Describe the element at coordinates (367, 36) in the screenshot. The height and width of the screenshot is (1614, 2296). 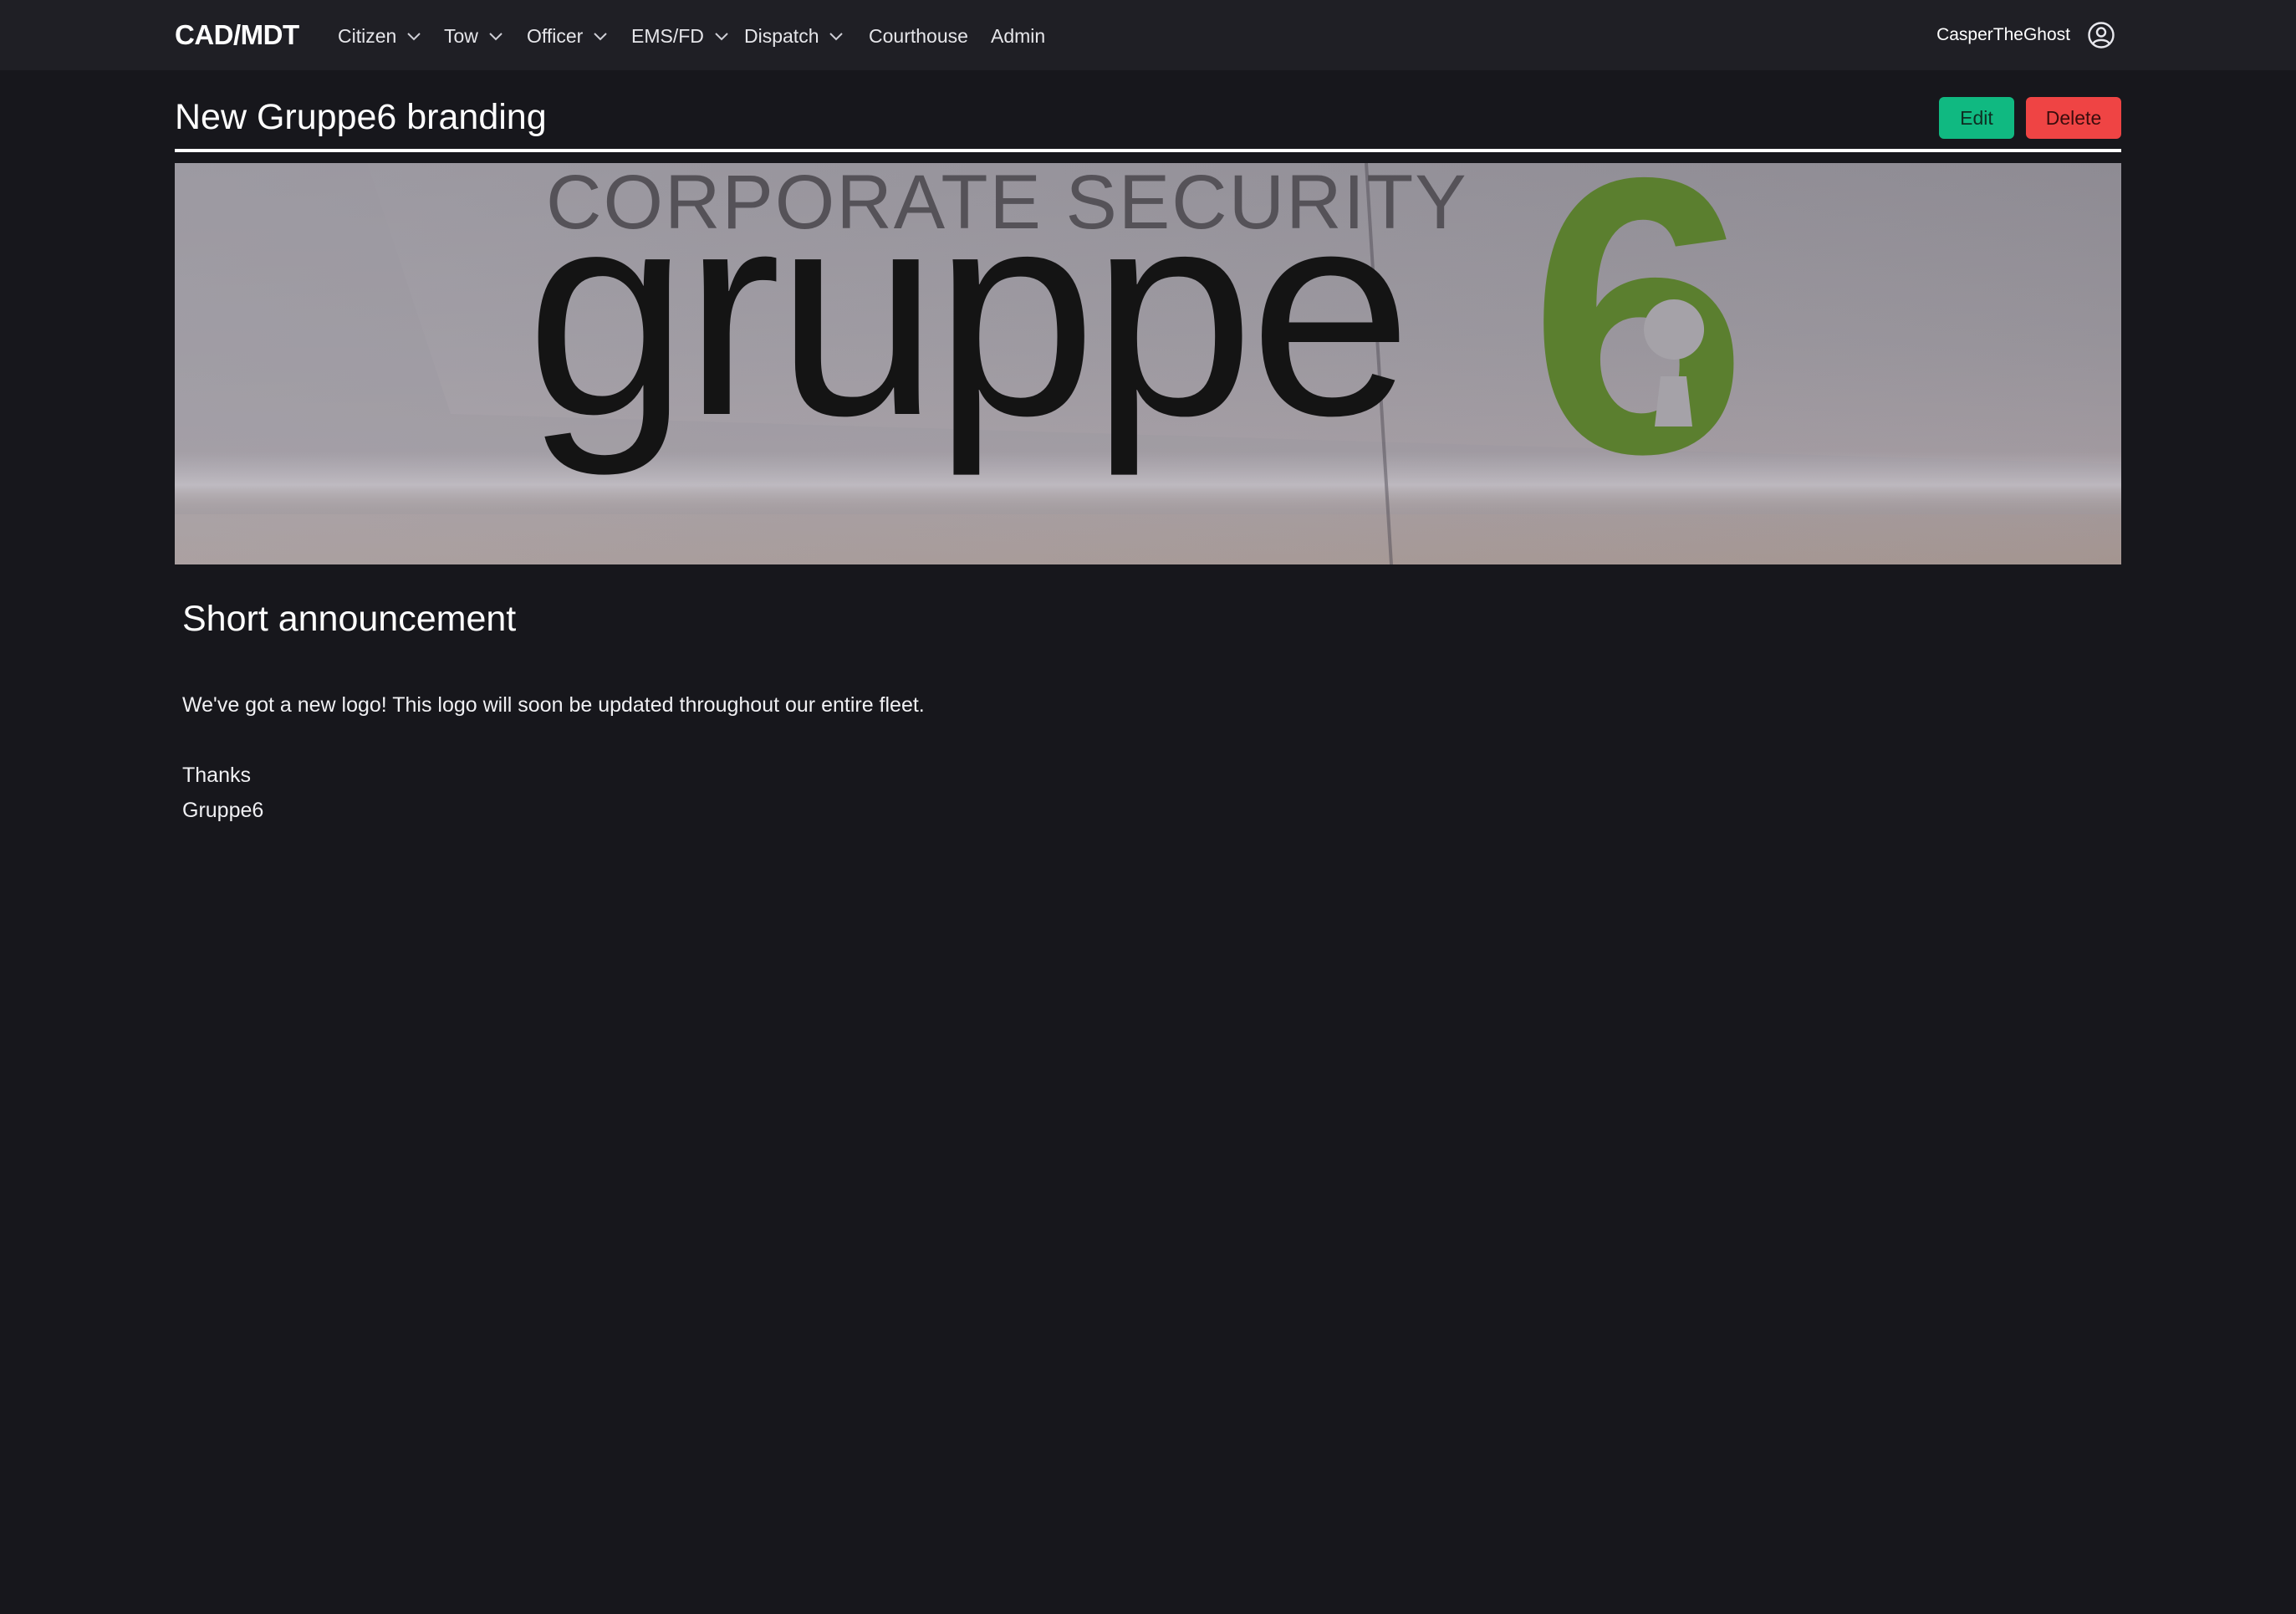
I see `nav-citizen-label: Citizen` at that location.